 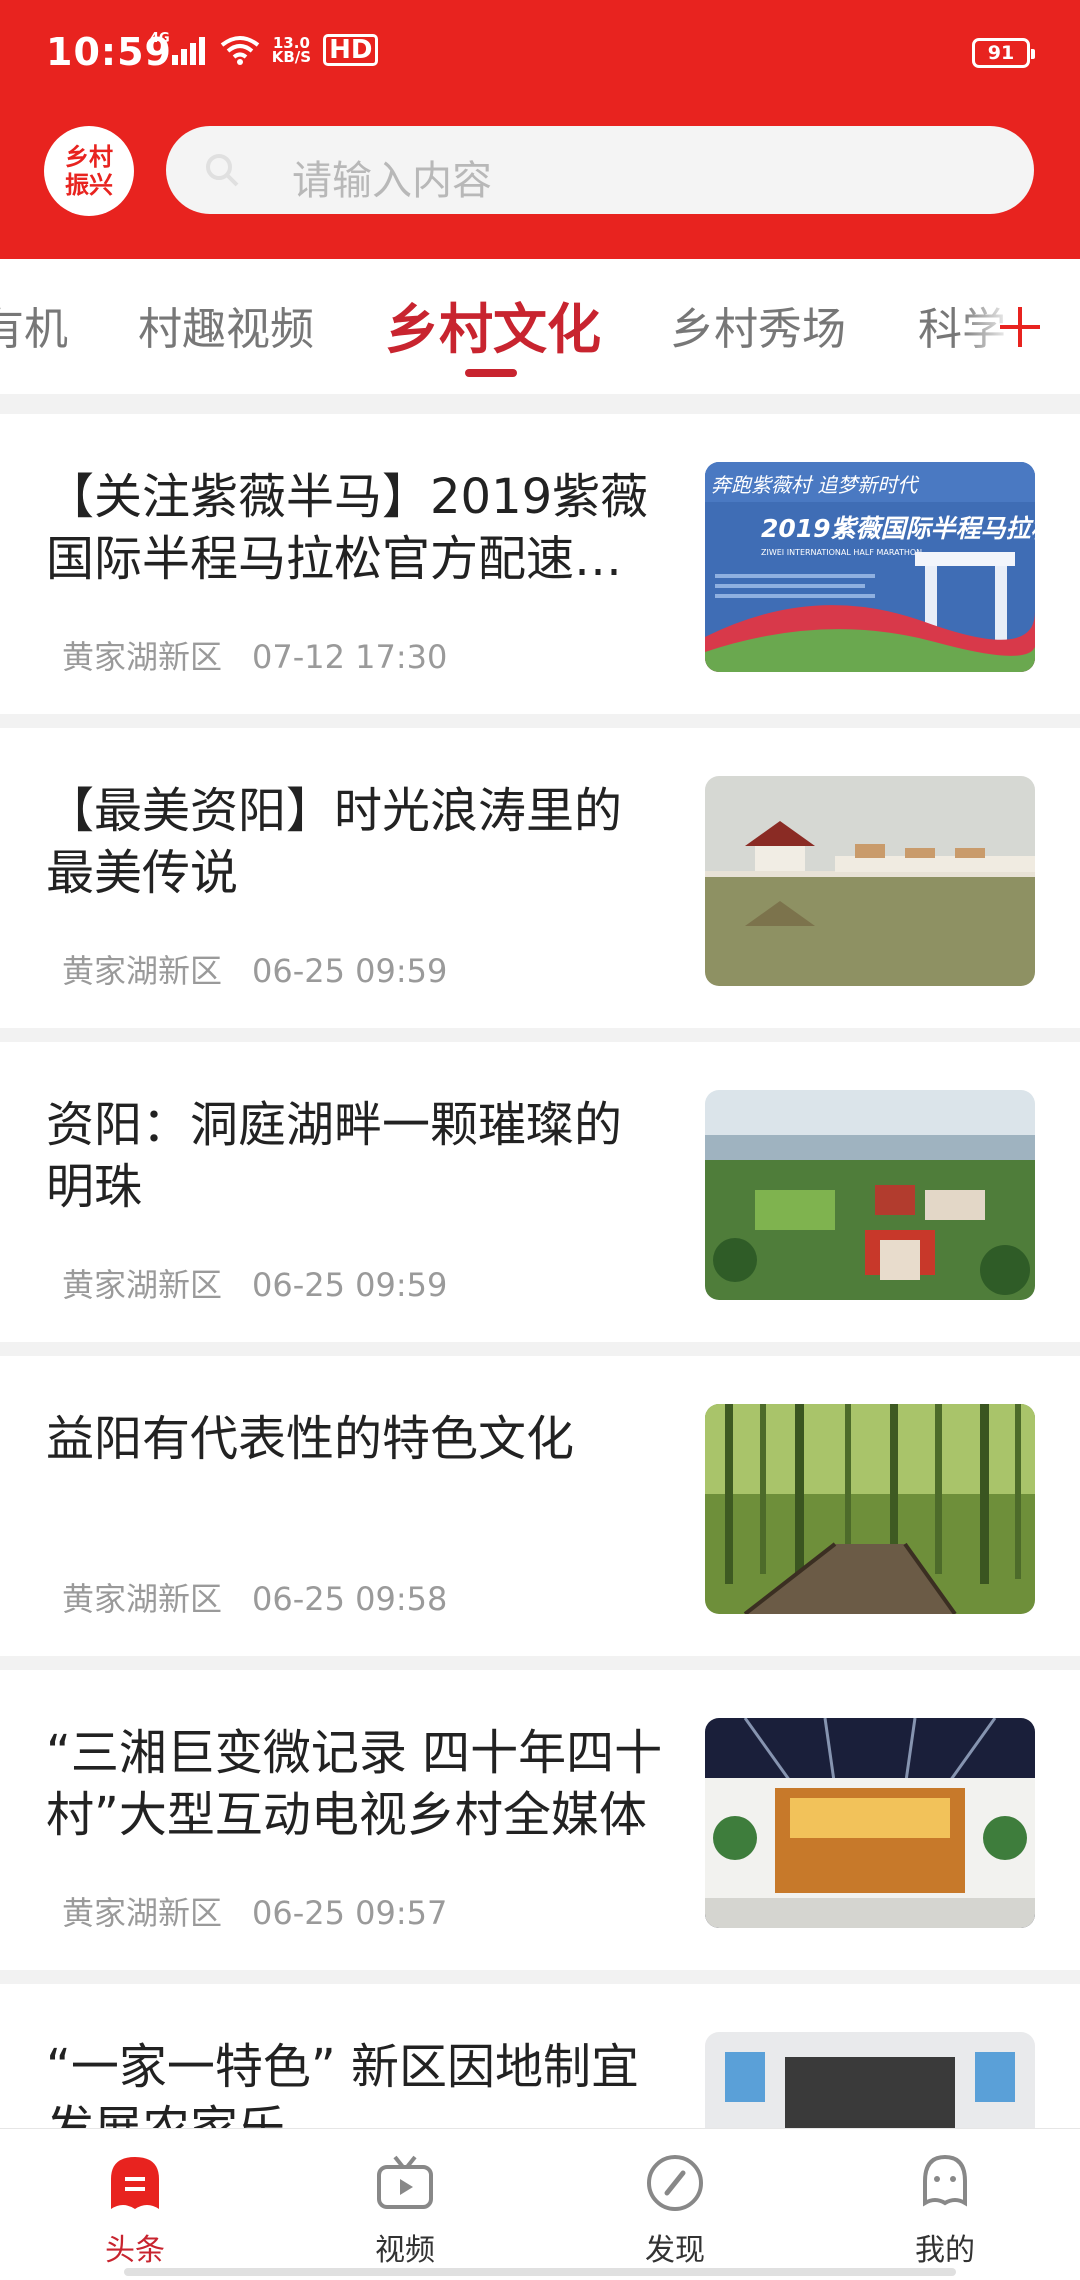 I want to click on article-meta: 黄家湖新区 06-25 09:58, so click(x=254, y=1597).